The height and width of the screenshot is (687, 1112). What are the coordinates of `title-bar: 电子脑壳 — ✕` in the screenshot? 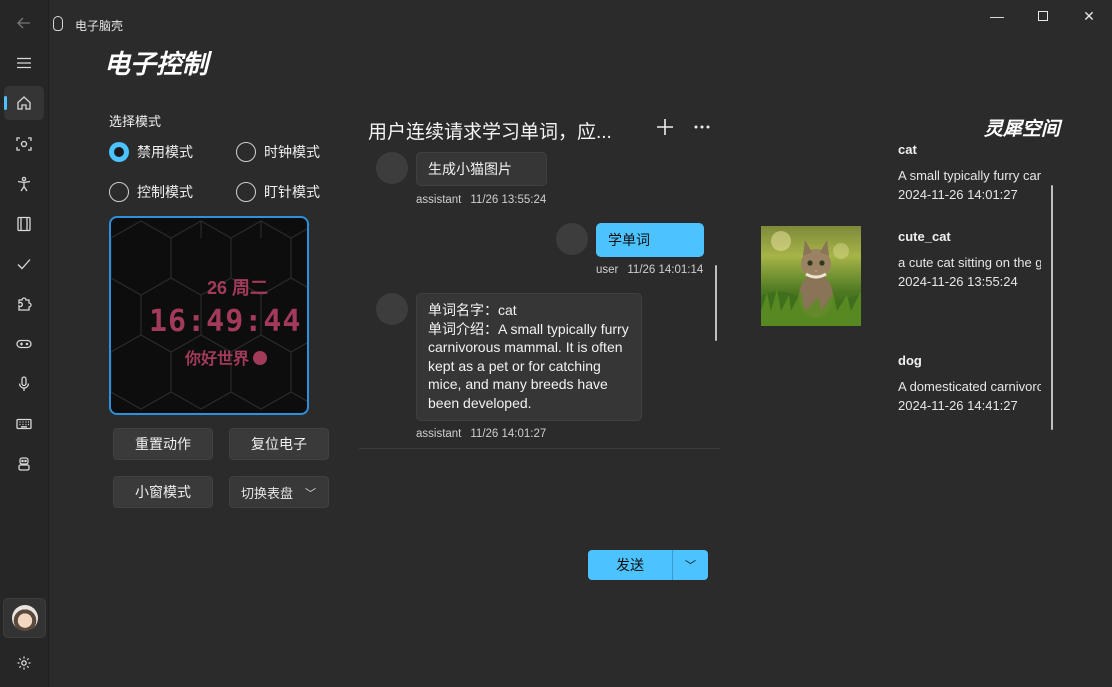 It's located at (580, 17).